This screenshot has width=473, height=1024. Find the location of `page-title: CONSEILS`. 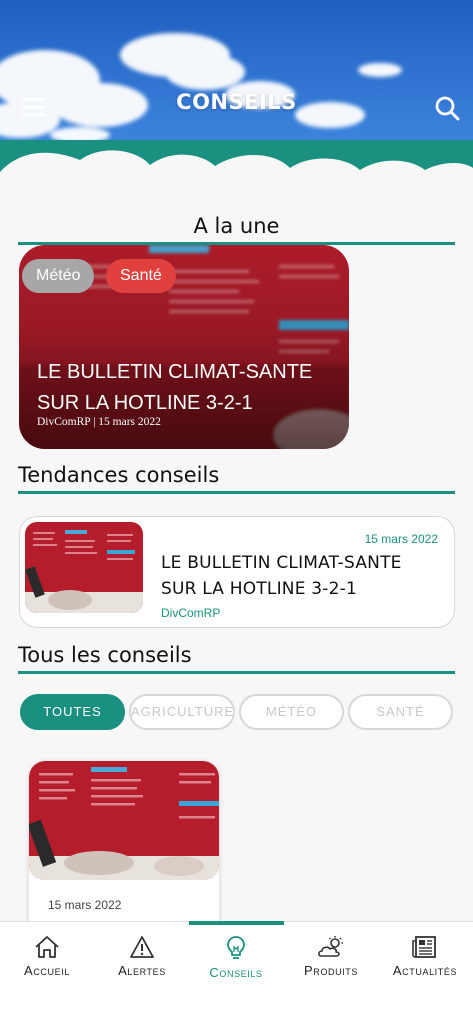

page-title: CONSEILS is located at coordinates (236, 102).